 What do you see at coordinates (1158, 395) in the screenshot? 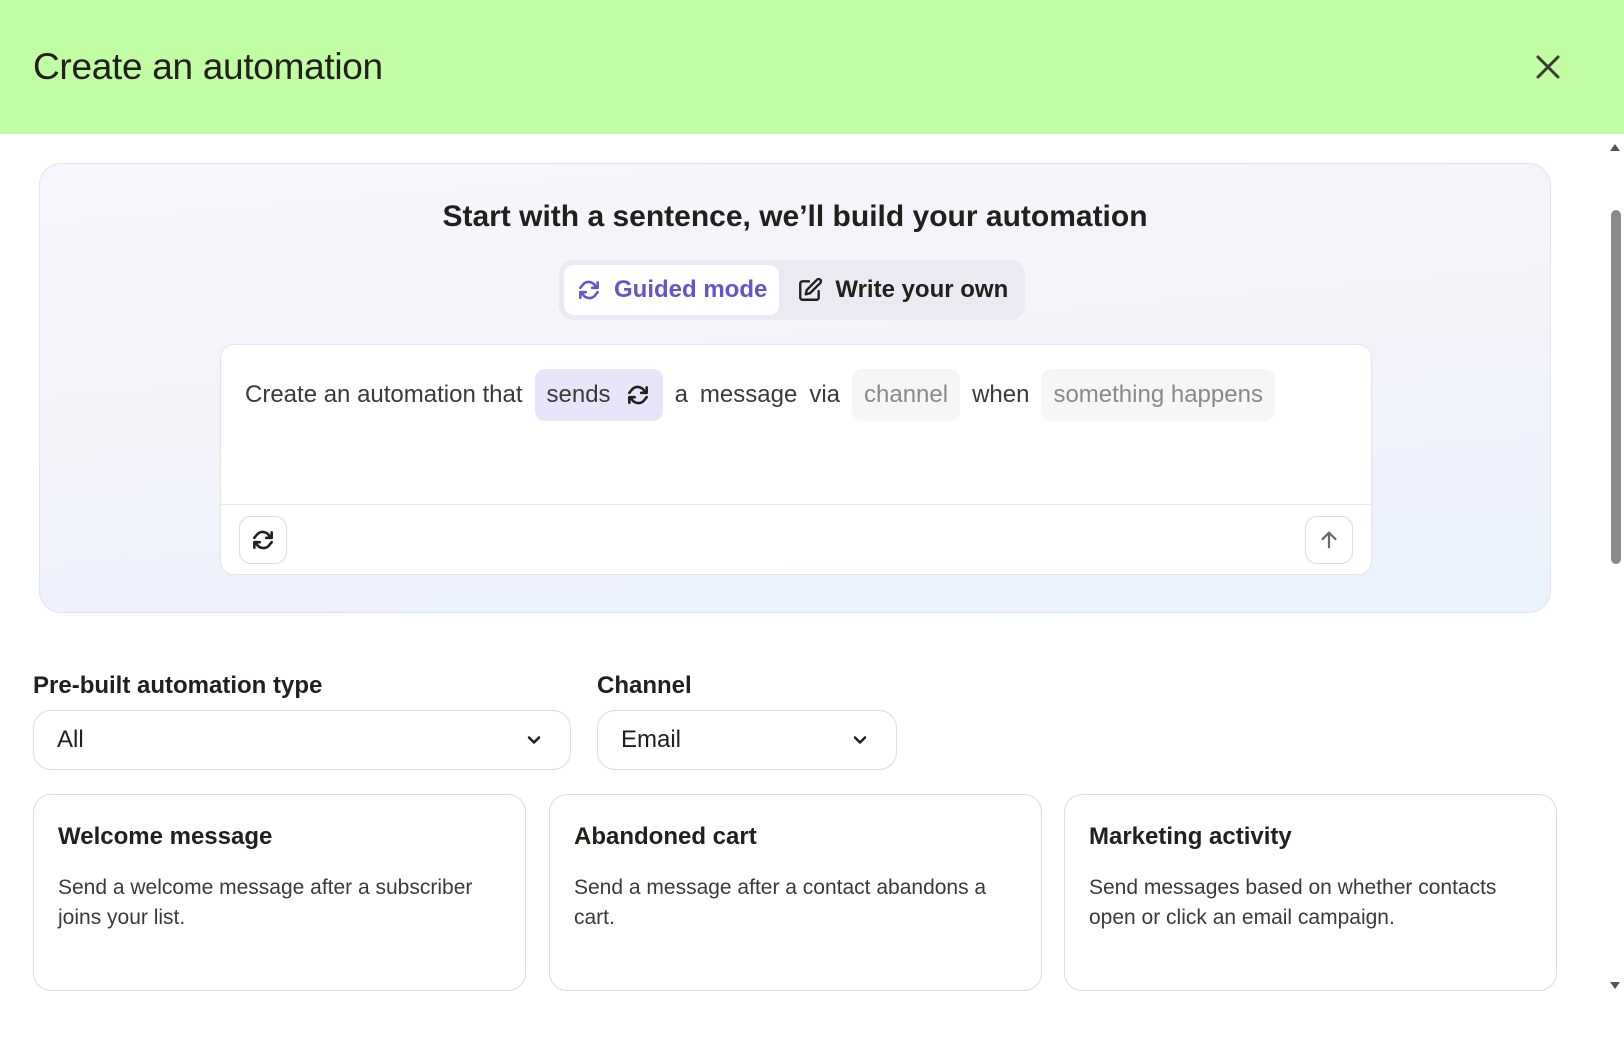
I see `trigger-chip: something happens` at bounding box center [1158, 395].